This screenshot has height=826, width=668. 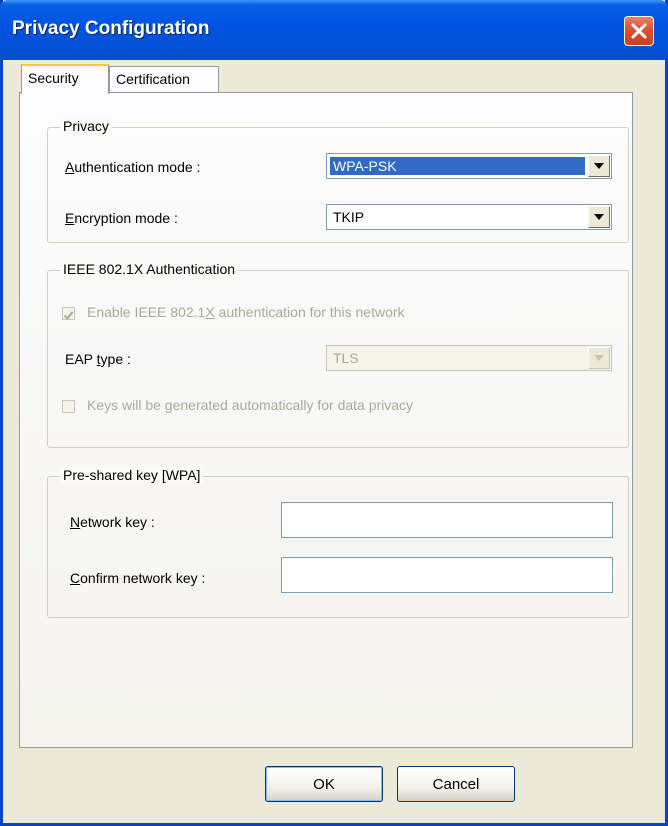 What do you see at coordinates (86, 126) in the screenshot?
I see `privacy-group-legend: Privacy` at bounding box center [86, 126].